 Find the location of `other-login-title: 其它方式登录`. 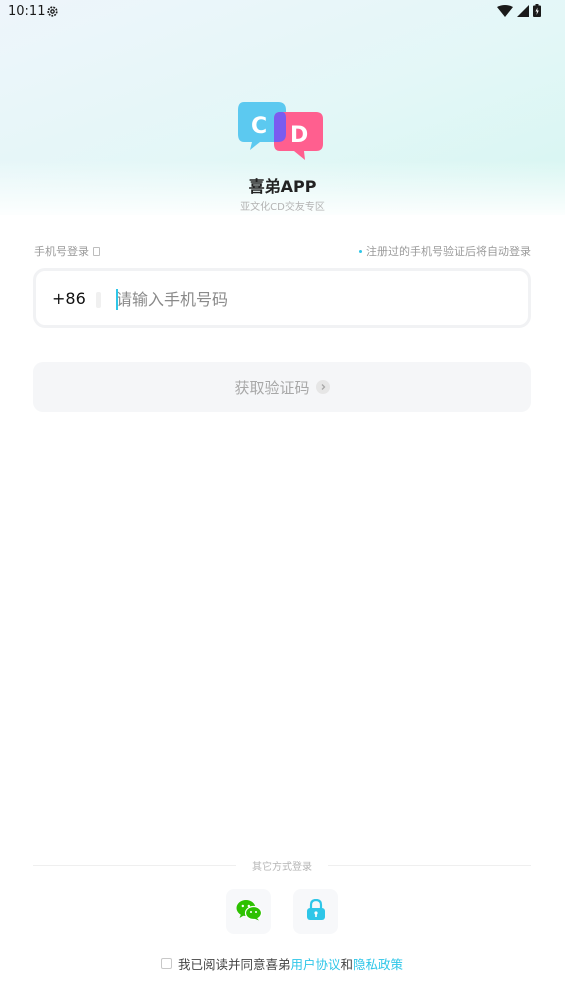

other-login-title: 其它方式登录 is located at coordinates (282, 867).